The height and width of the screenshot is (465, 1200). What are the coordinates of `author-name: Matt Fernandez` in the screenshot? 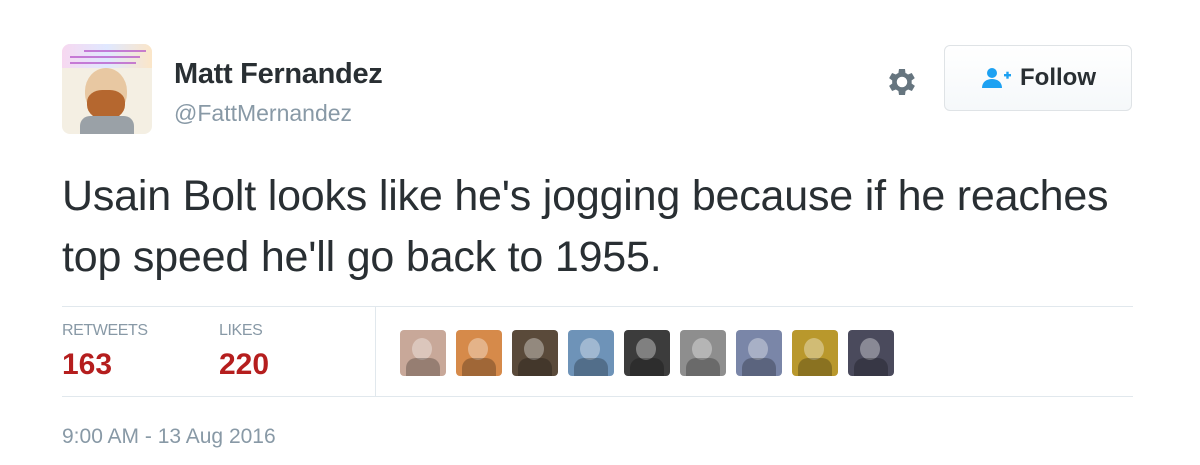 It's located at (278, 74).